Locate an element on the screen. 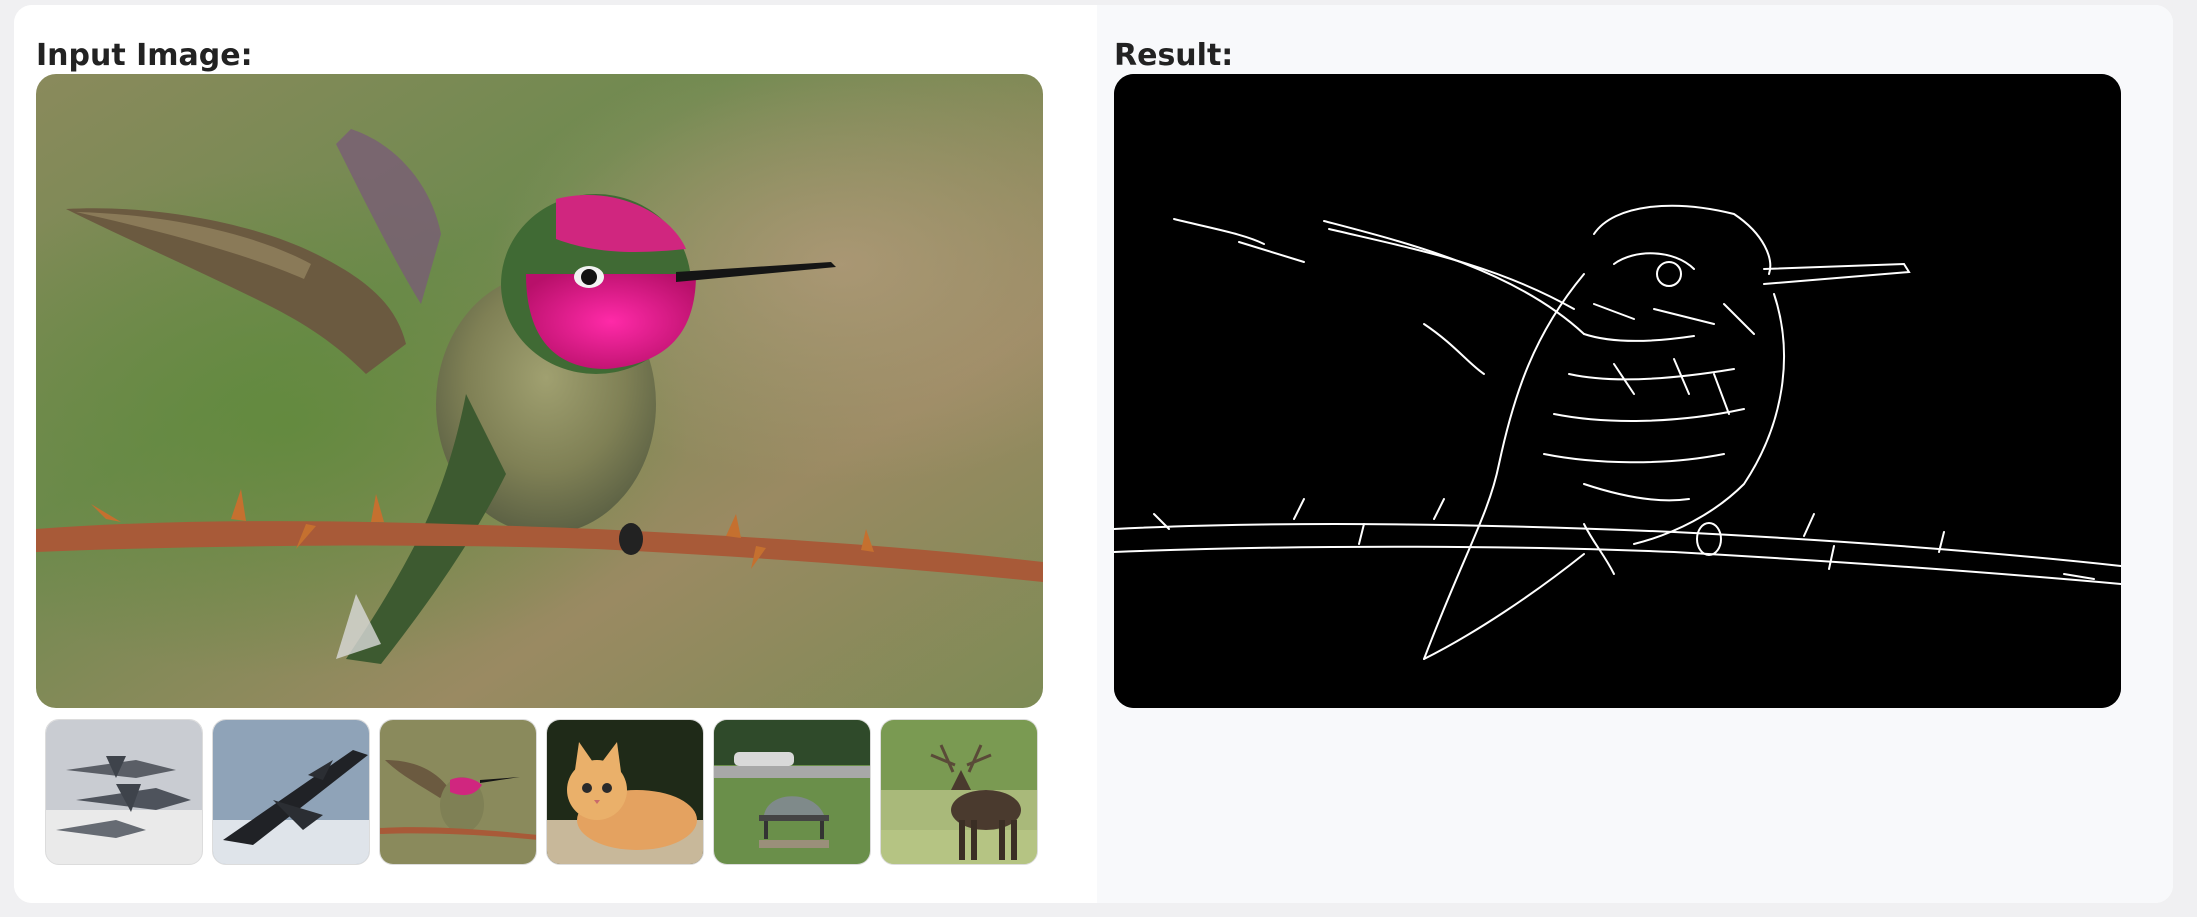  example-thumbnail-hummingbird is located at coordinates (458, 792).